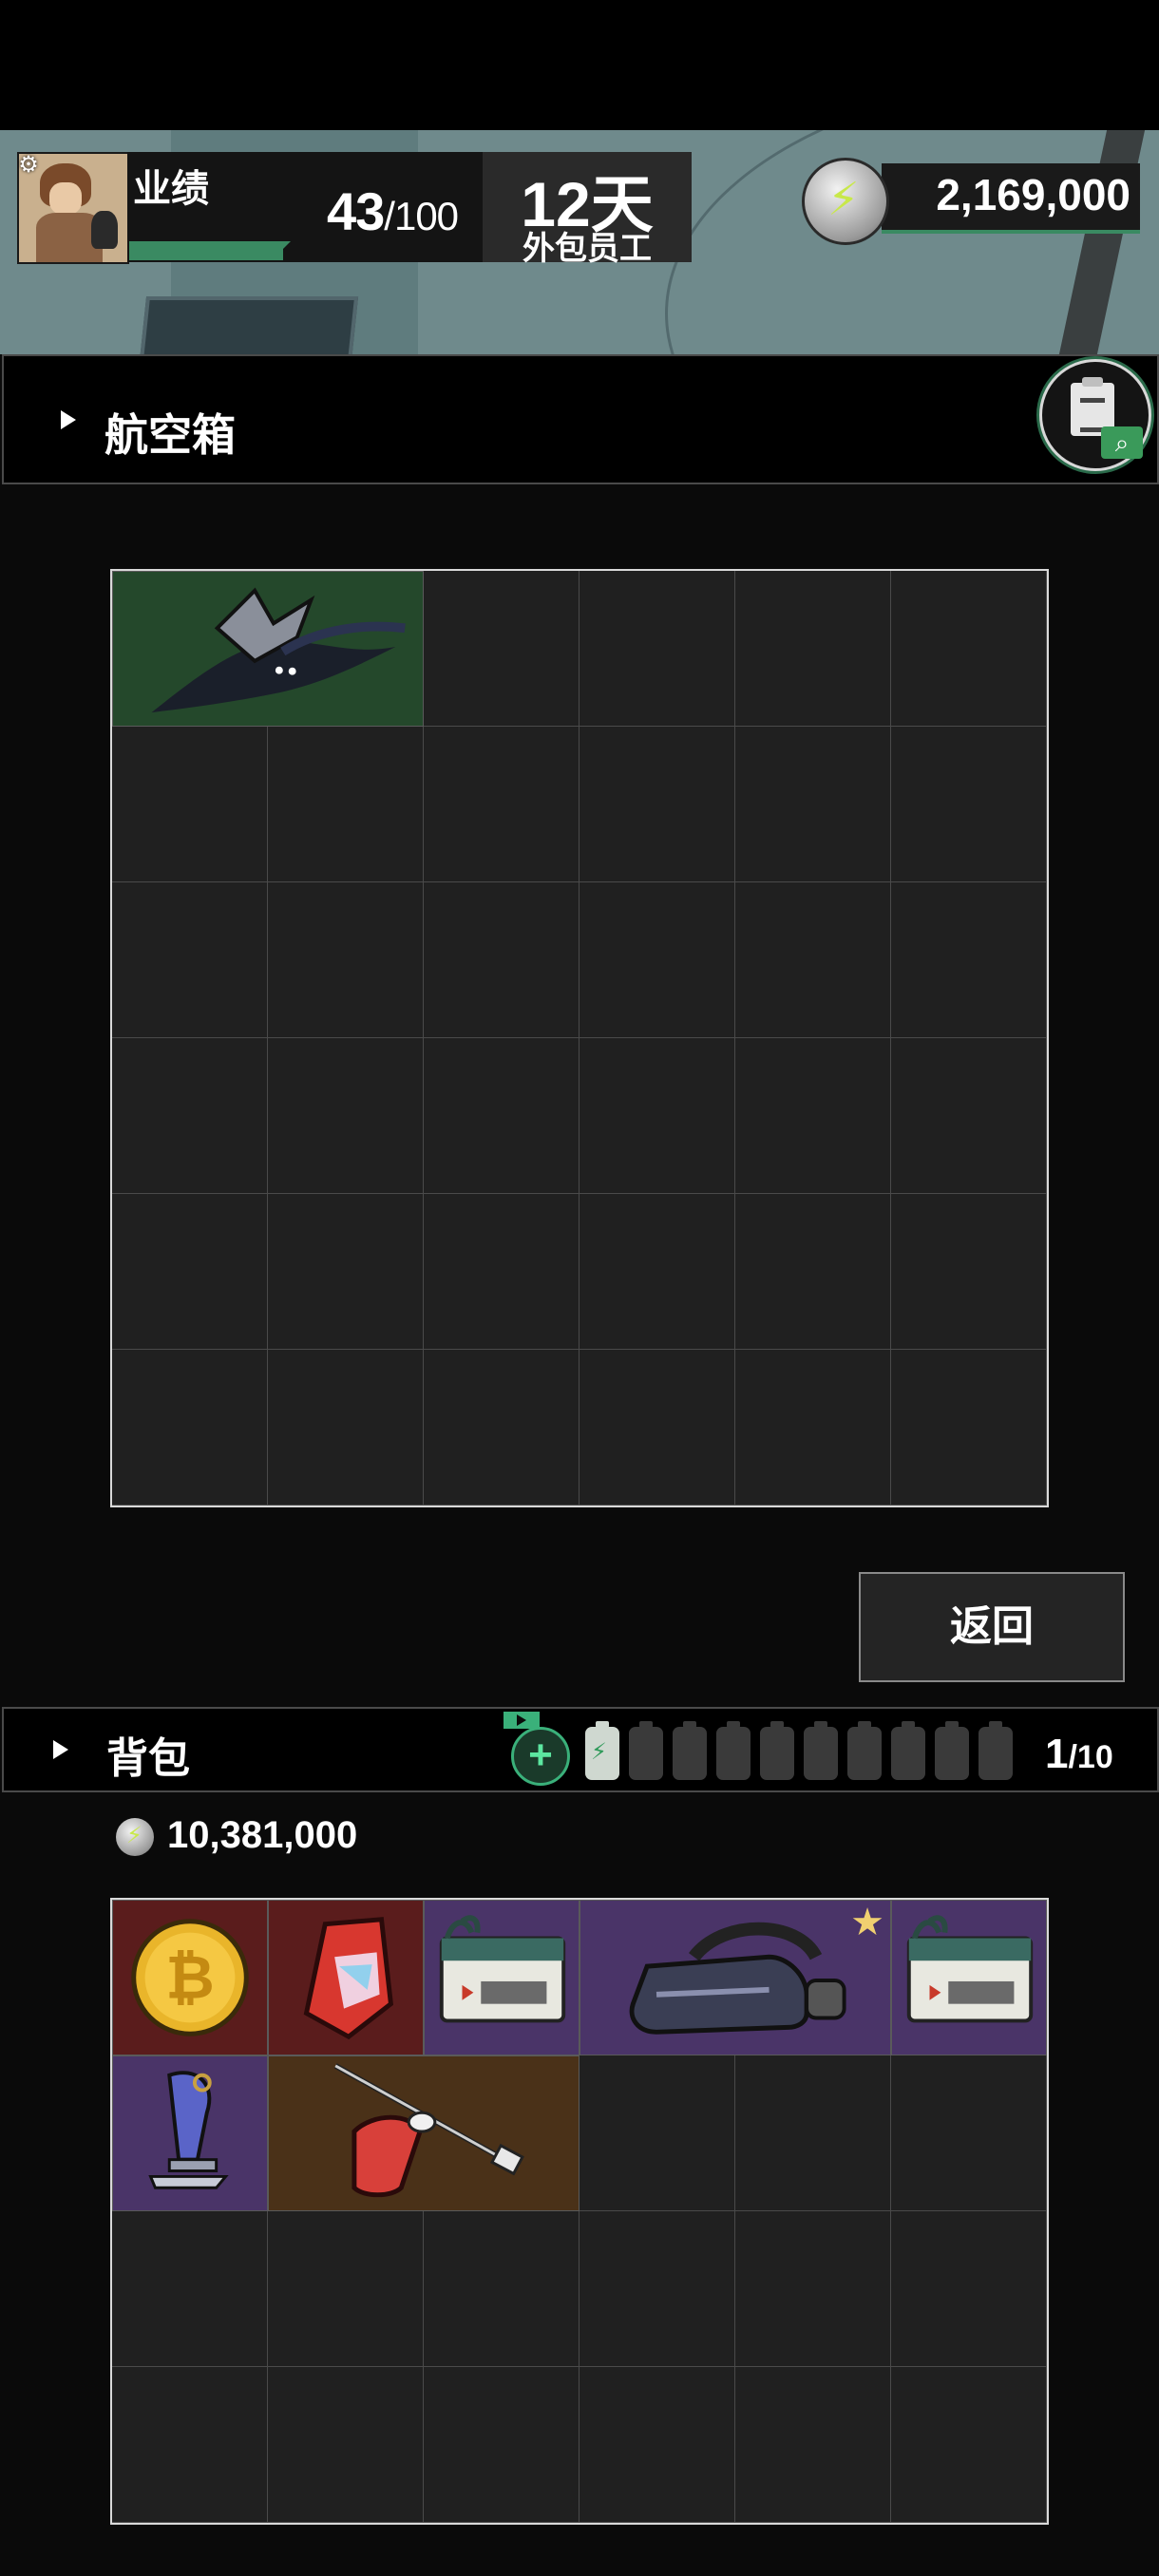 The height and width of the screenshot is (2576, 1159). I want to click on vr-headset-item: ★, so click(735, 1977).